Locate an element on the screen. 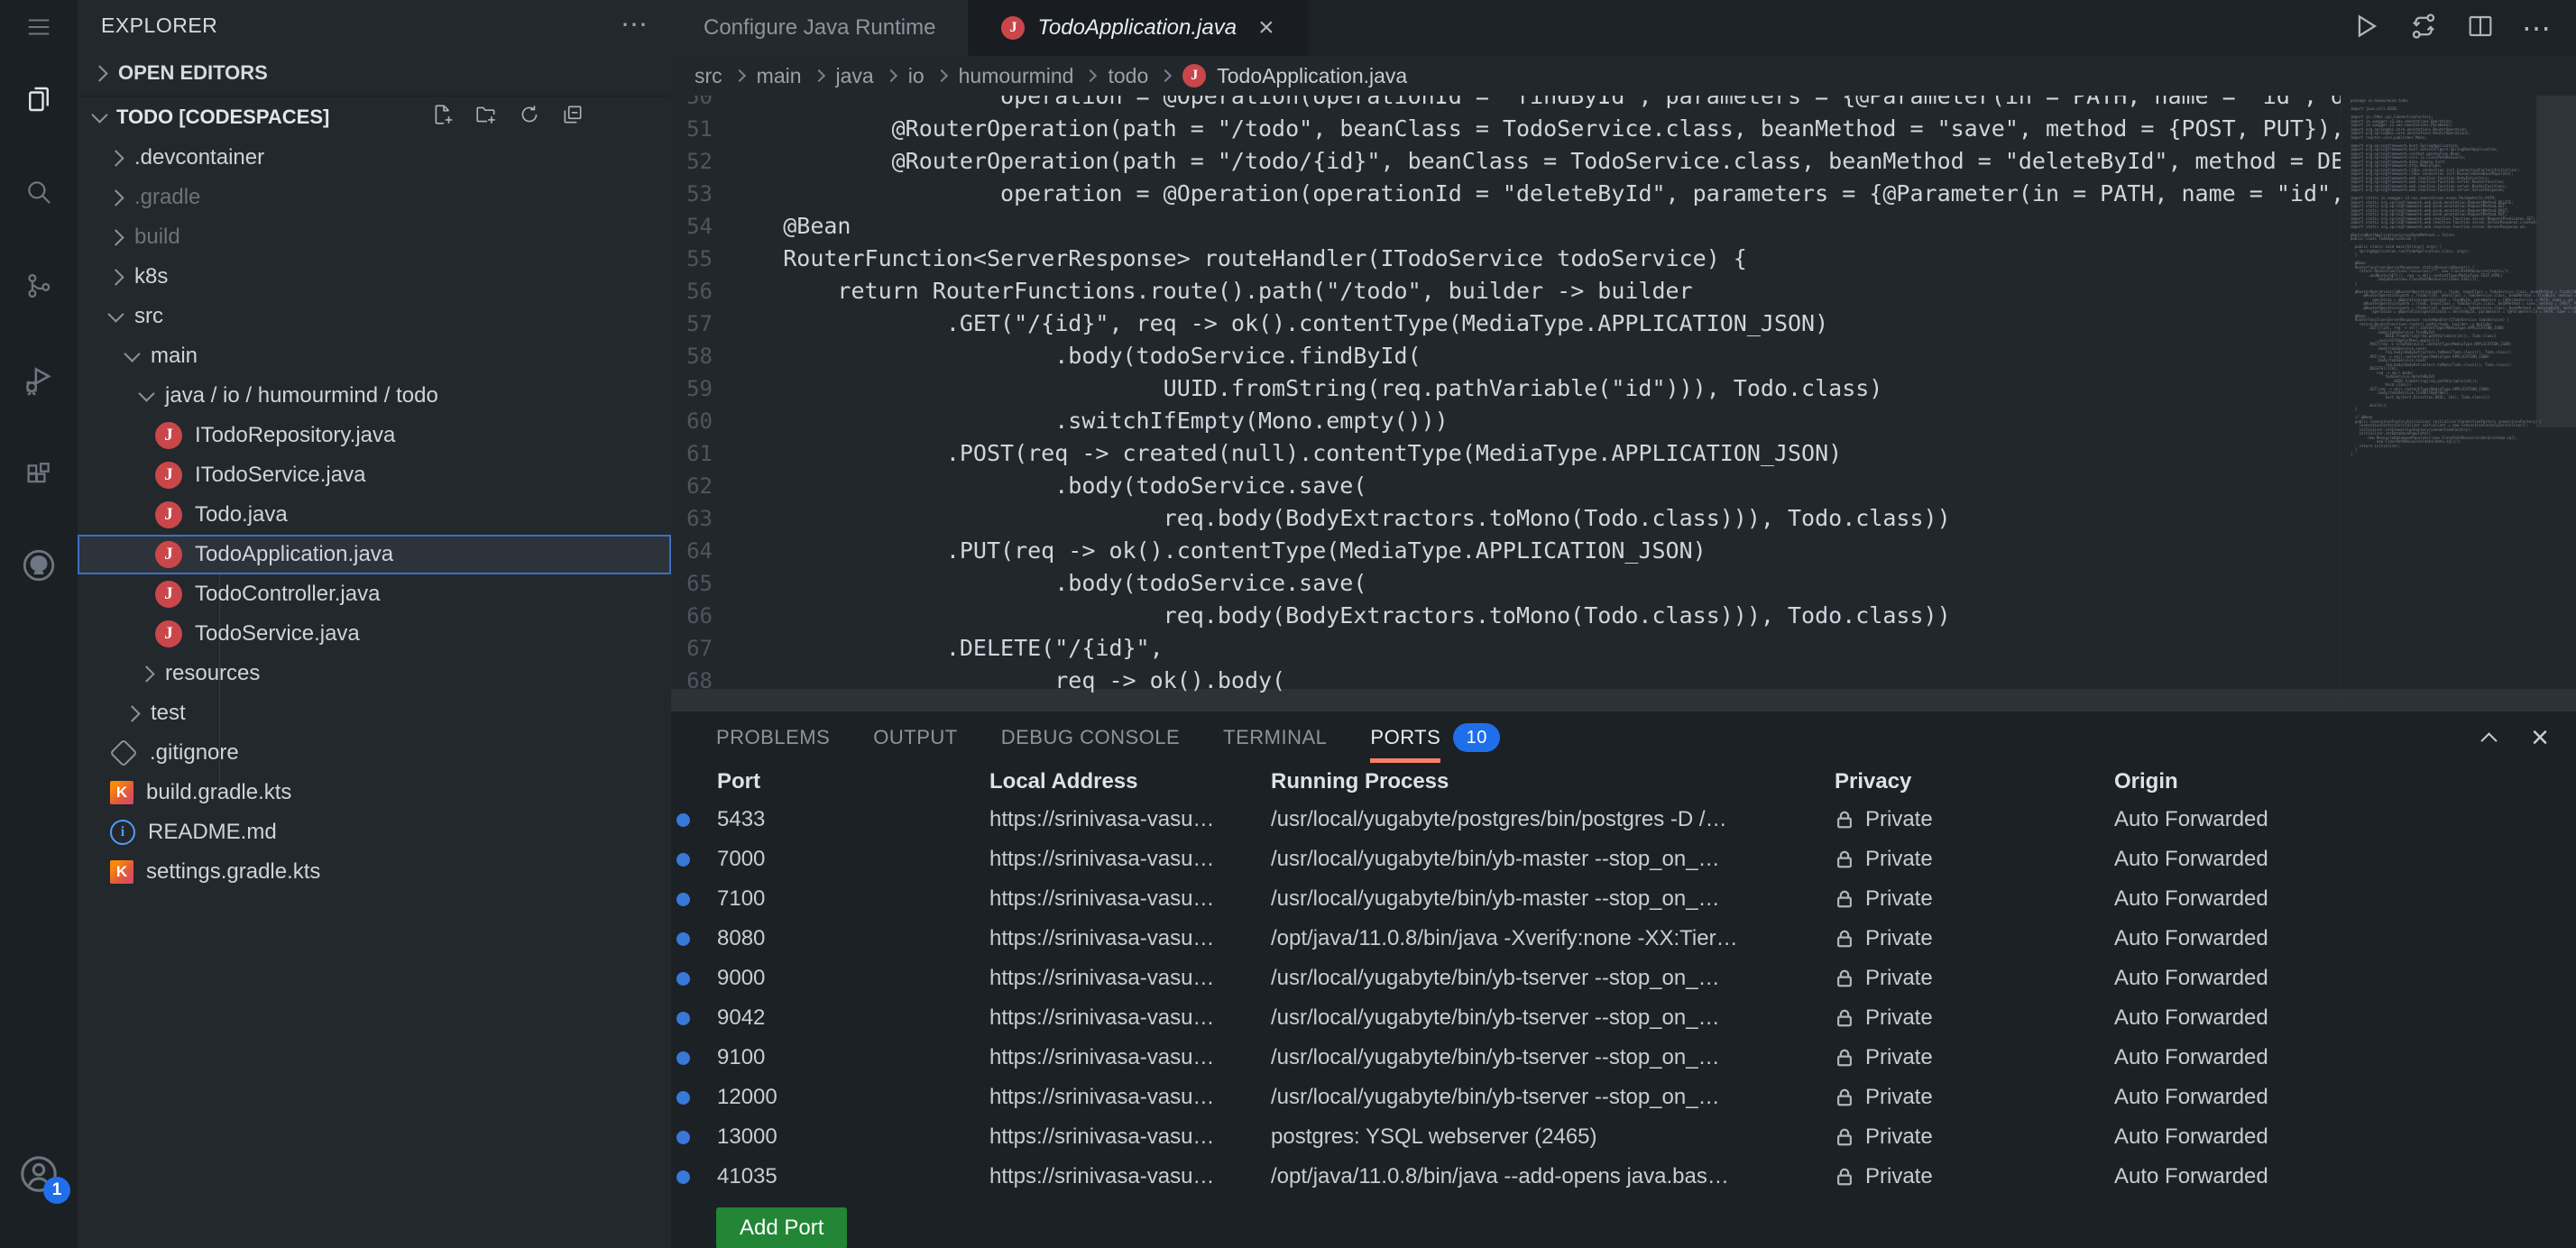 This screenshot has height=1248, width=2576. close-panel-icon: × is located at coordinates (2540, 738).